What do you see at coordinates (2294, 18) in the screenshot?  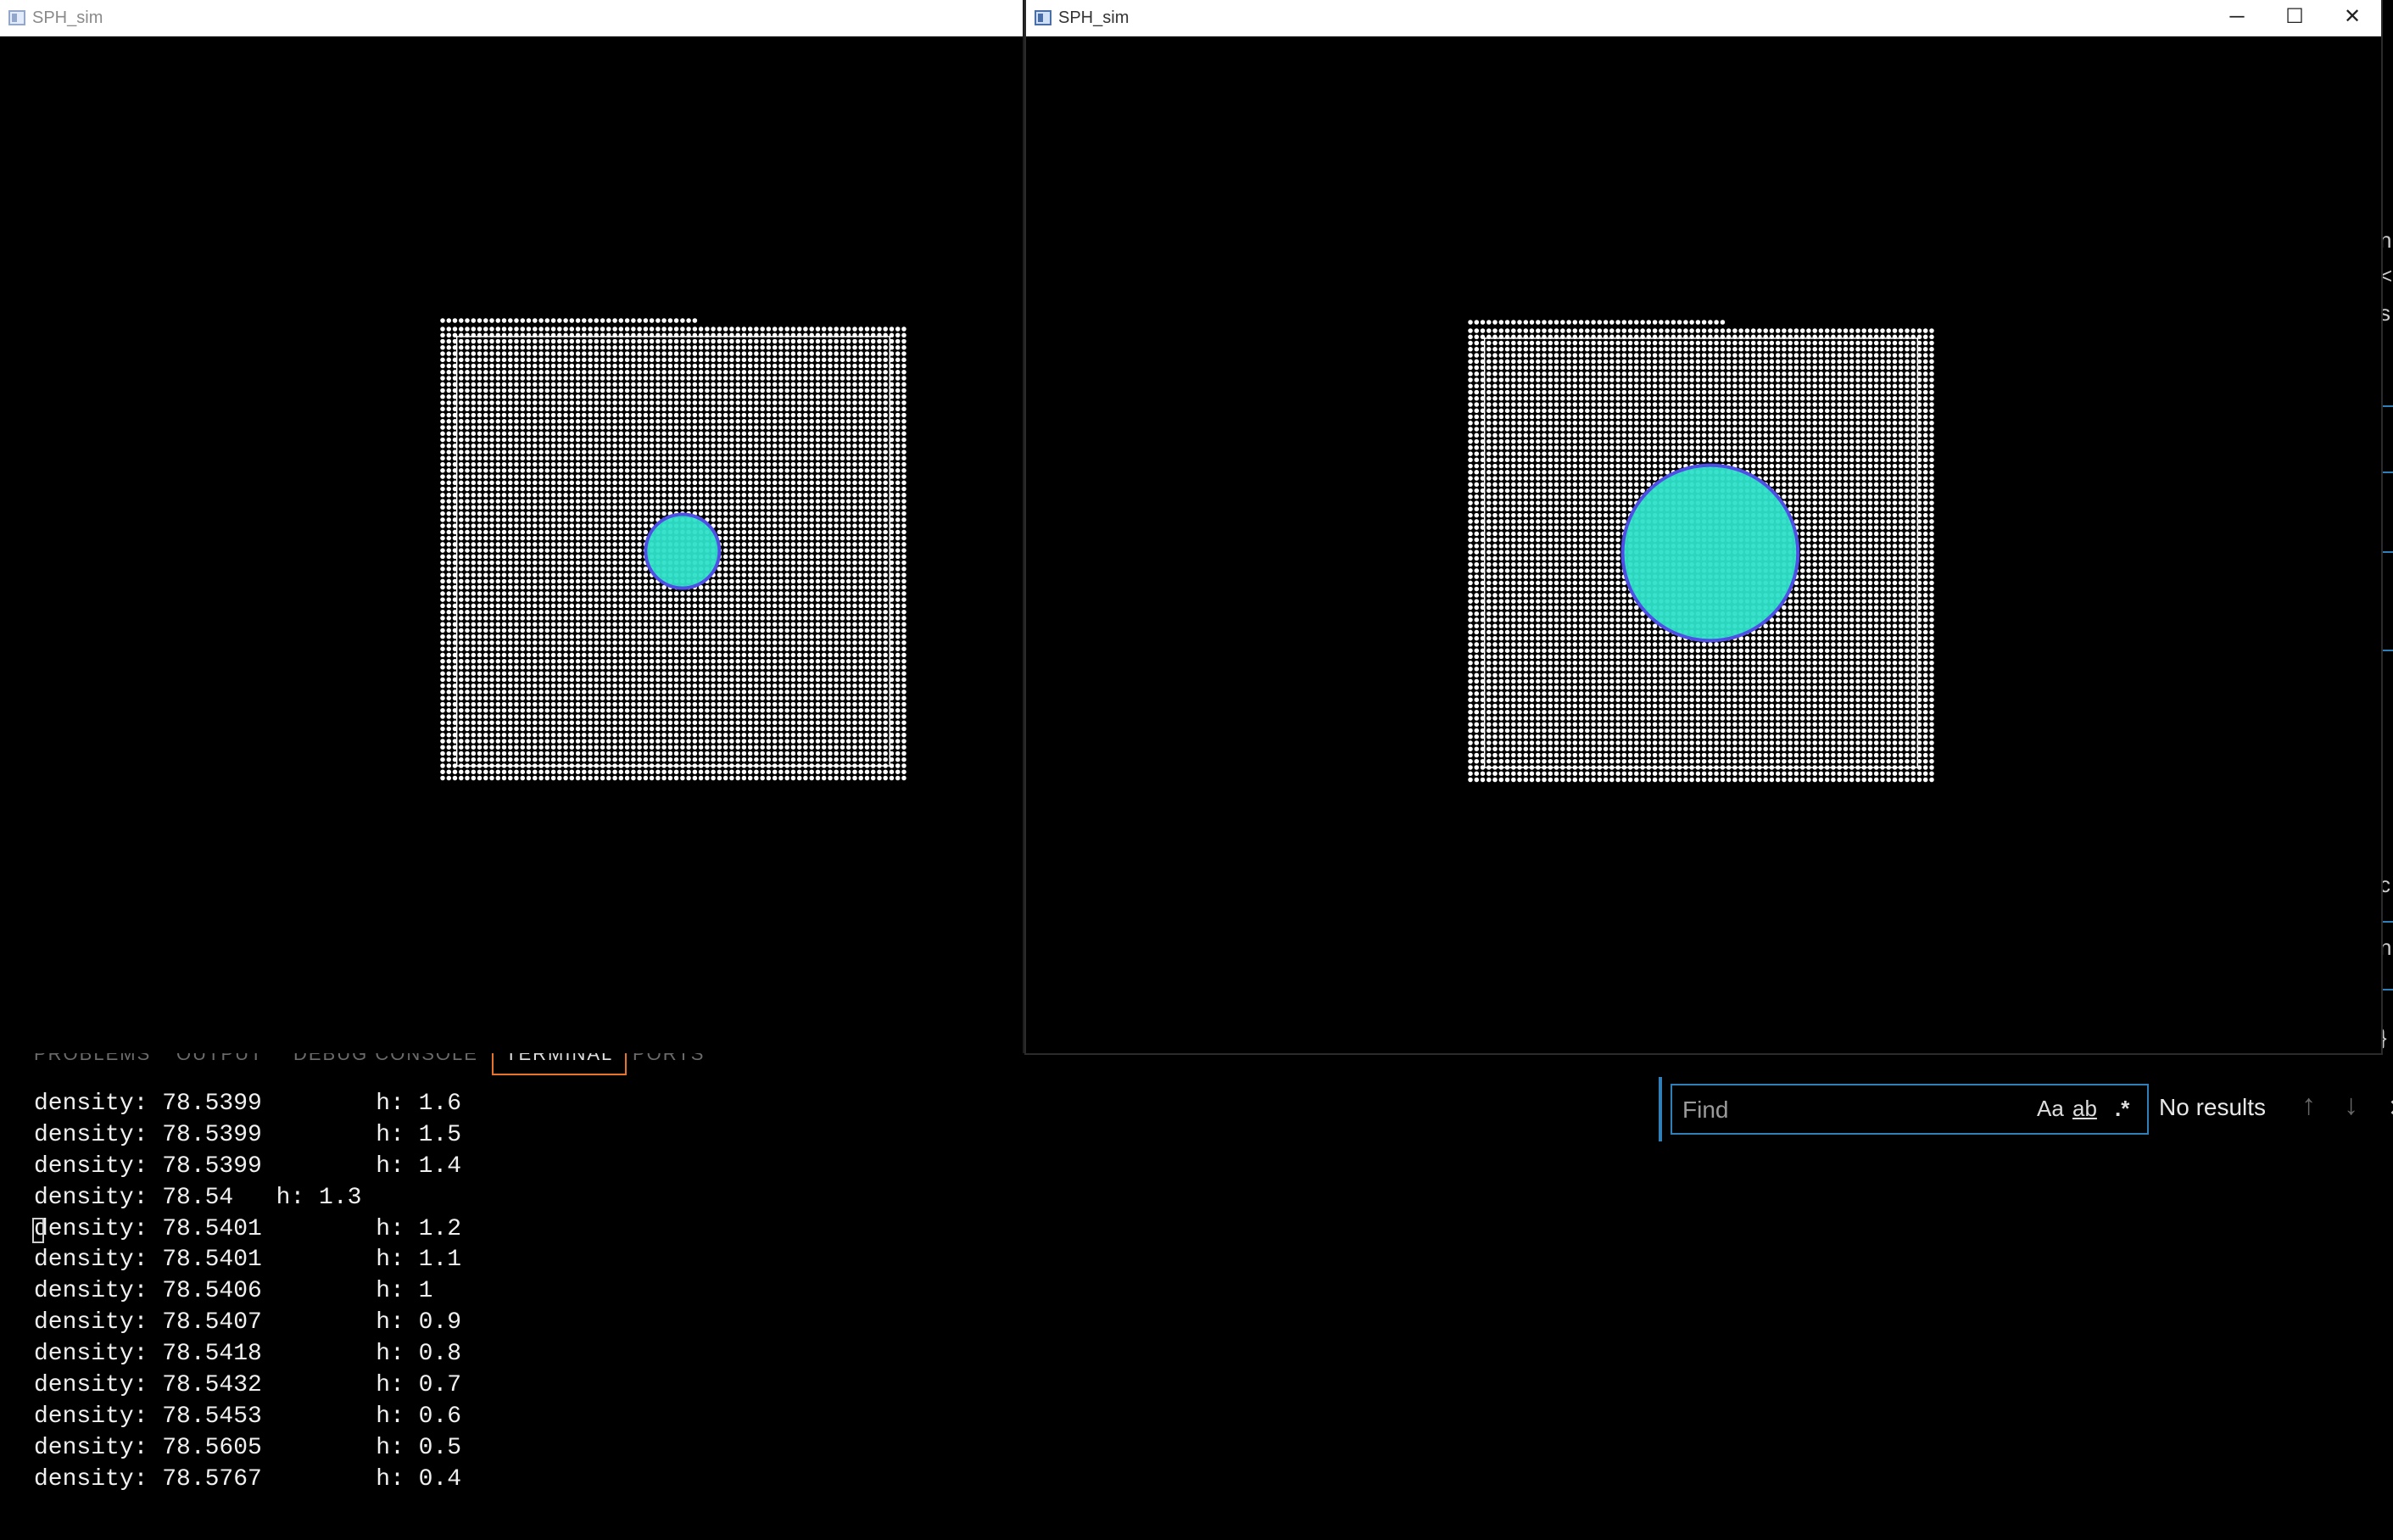 I see `maximize-button: ☐` at bounding box center [2294, 18].